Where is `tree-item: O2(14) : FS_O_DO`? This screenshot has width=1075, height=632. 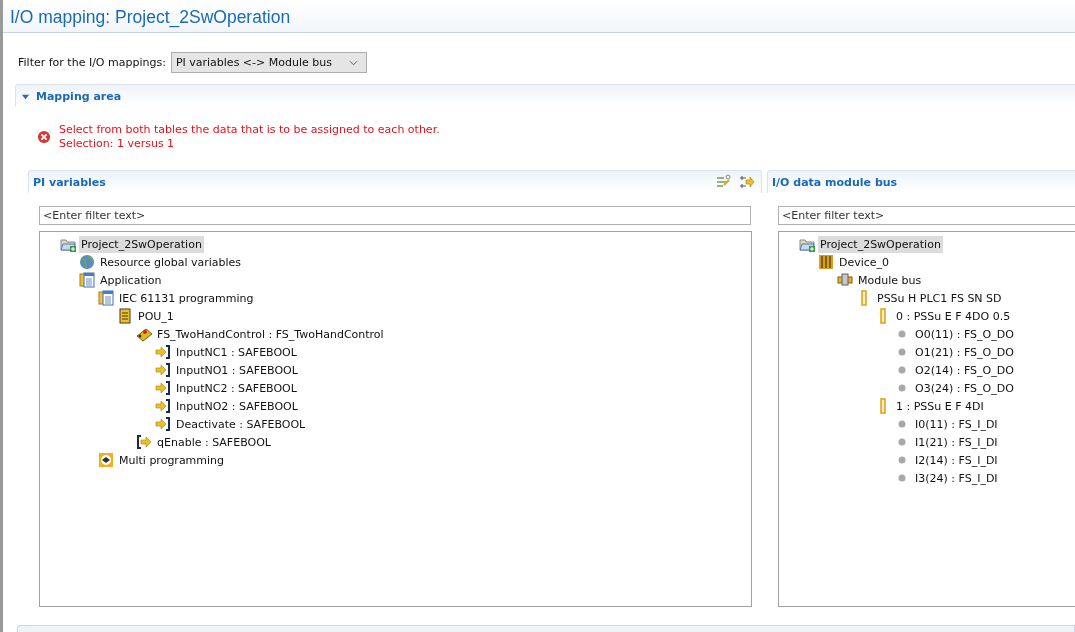
tree-item: O2(14) : FS_O_DO is located at coordinates (964, 370).